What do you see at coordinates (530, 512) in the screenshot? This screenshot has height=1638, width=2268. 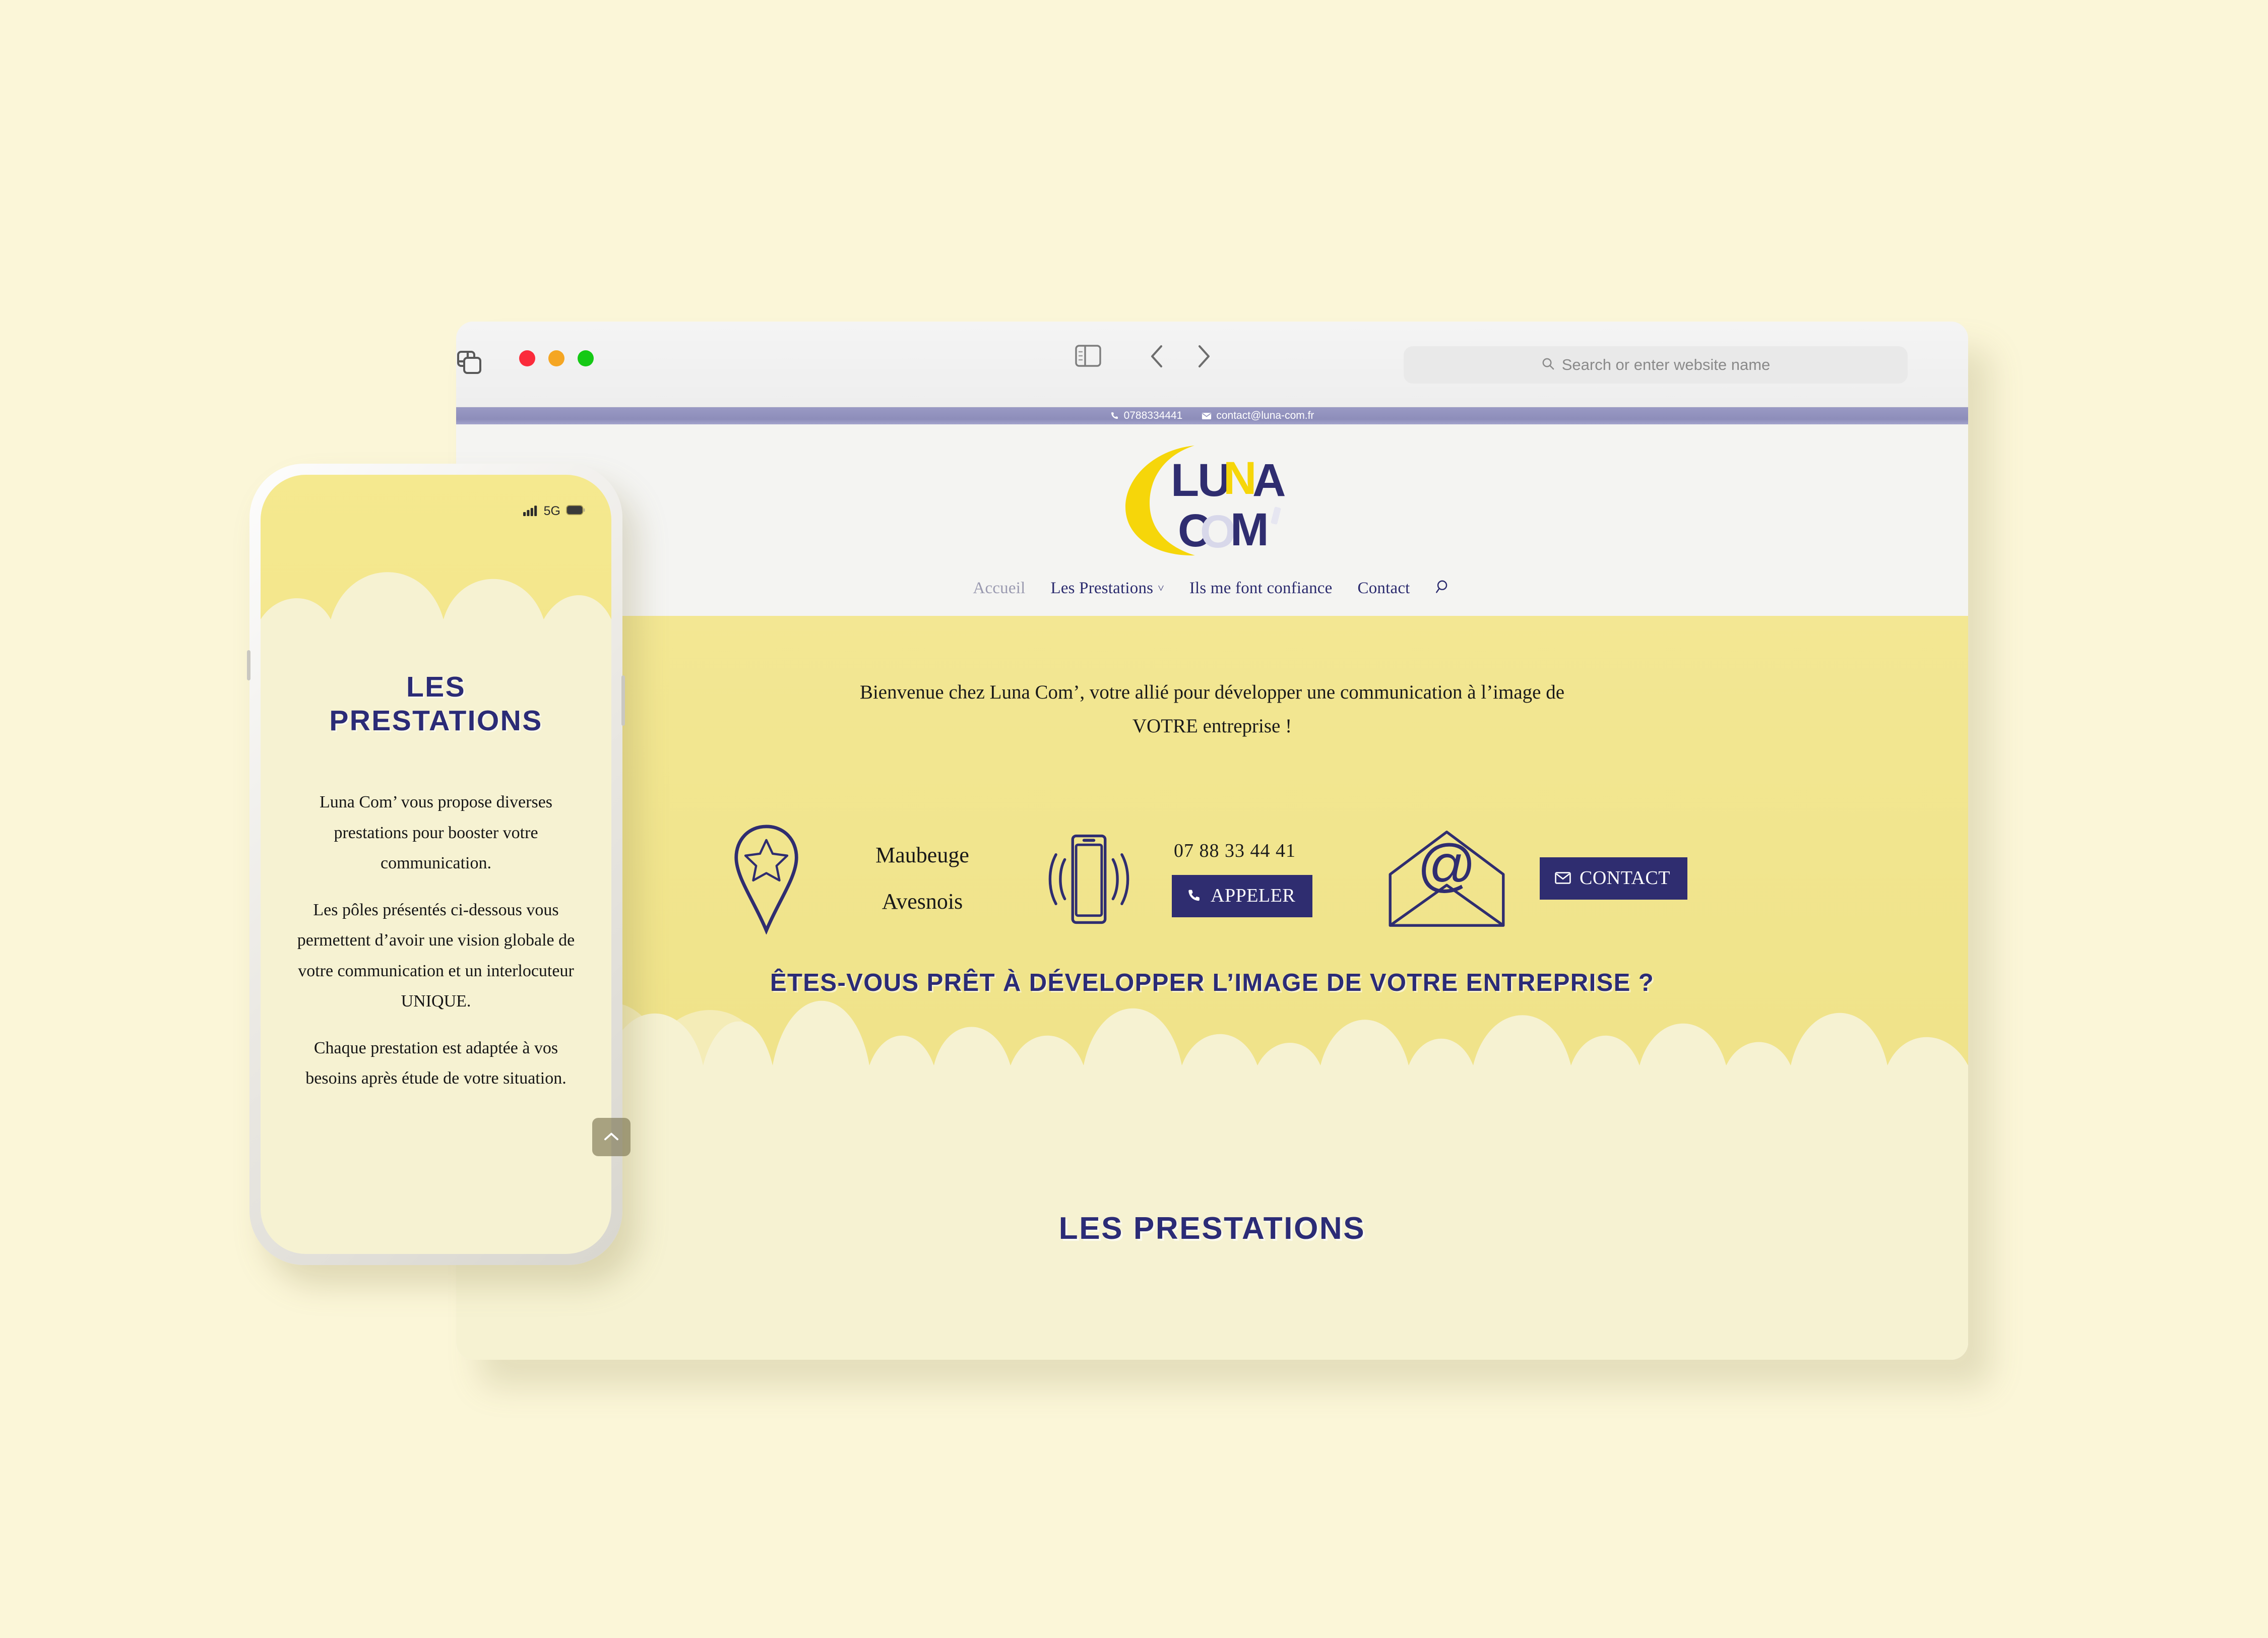 I see `signal-bars-icon` at bounding box center [530, 512].